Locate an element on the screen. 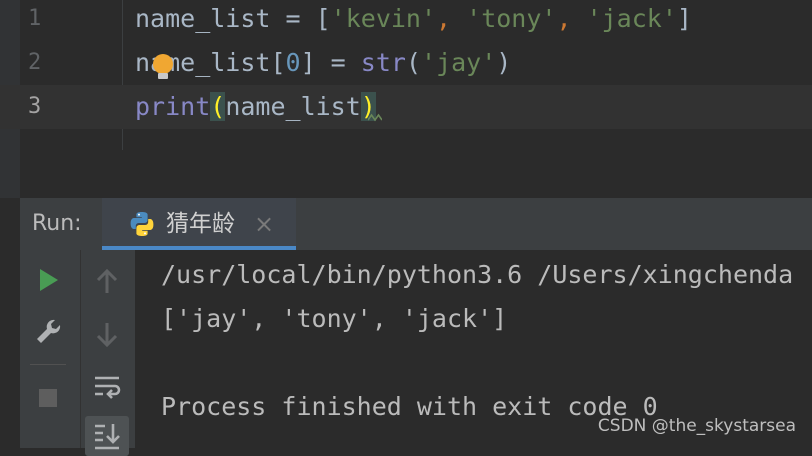 The width and height of the screenshot is (812, 456). line-number: 2 is located at coordinates (35, 62).